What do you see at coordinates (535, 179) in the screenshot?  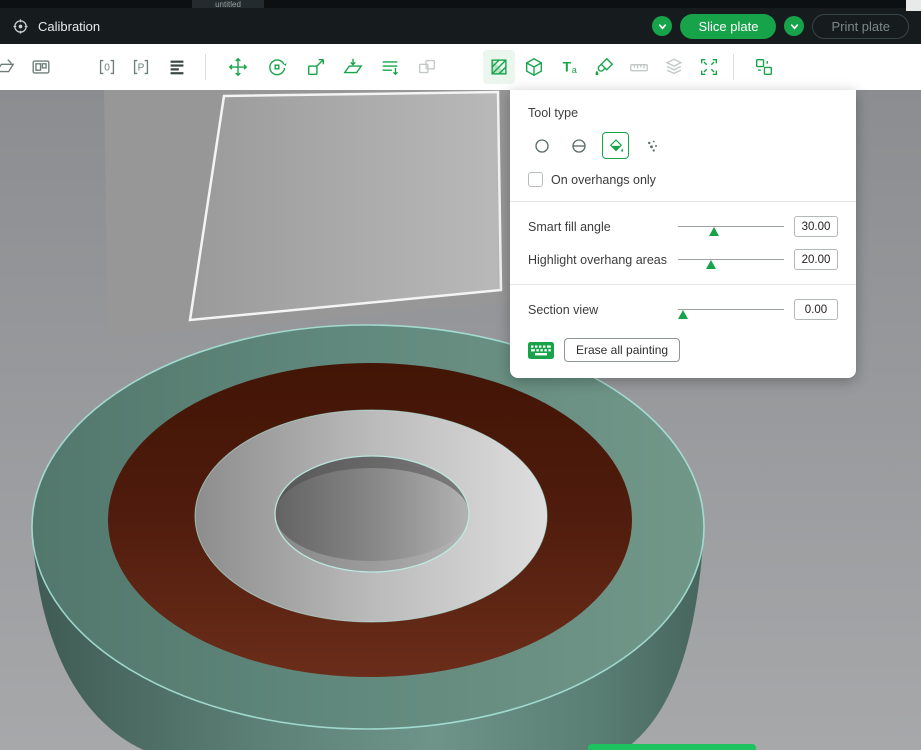 I see `on-overhangs-checkbox` at bounding box center [535, 179].